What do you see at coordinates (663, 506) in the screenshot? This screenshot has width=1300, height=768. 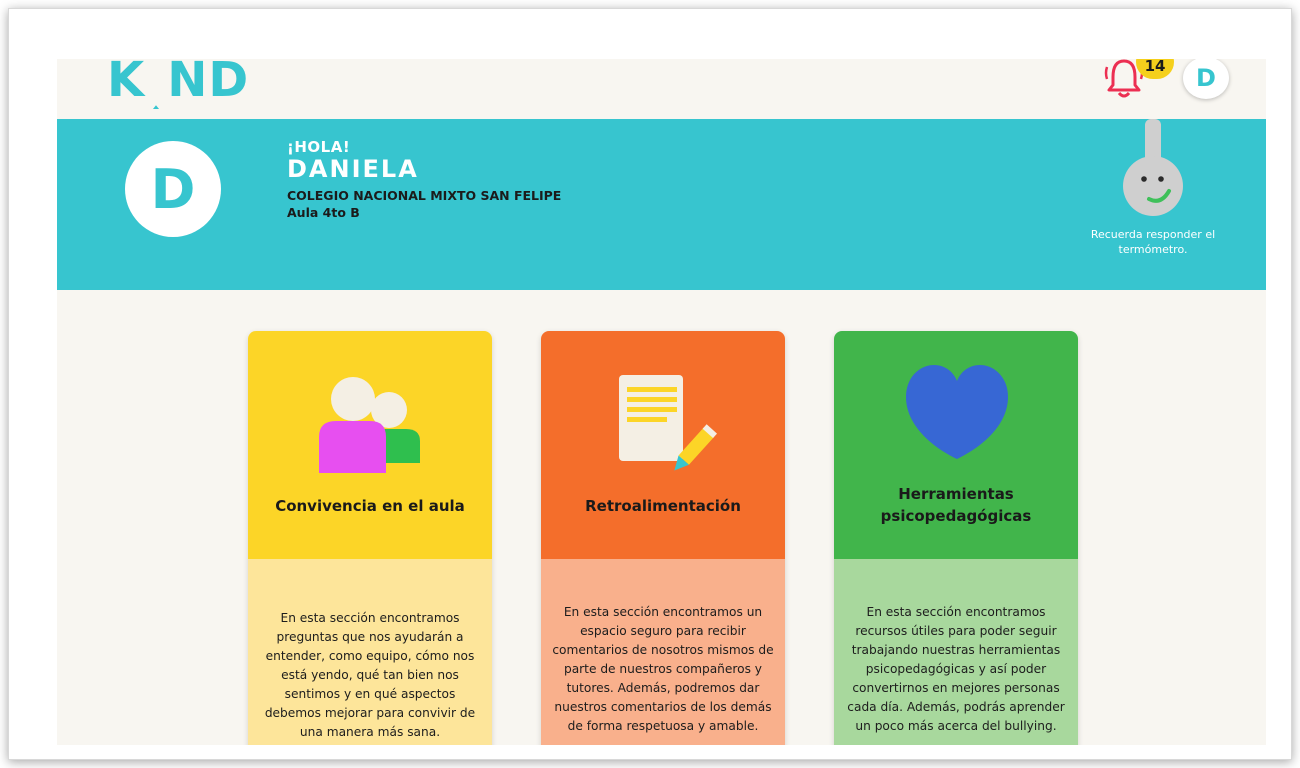 I see `card-retroalimentacion-title: Retroalimentación` at bounding box center [663, 506].